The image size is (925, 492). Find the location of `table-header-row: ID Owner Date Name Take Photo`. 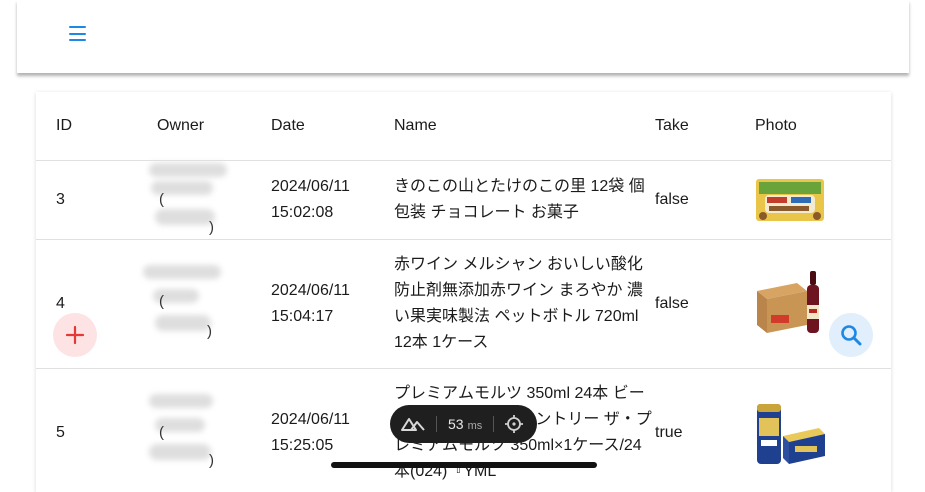

table-header-row: ID Owner Date Name Take Photo is located at coordinates (463, 126).